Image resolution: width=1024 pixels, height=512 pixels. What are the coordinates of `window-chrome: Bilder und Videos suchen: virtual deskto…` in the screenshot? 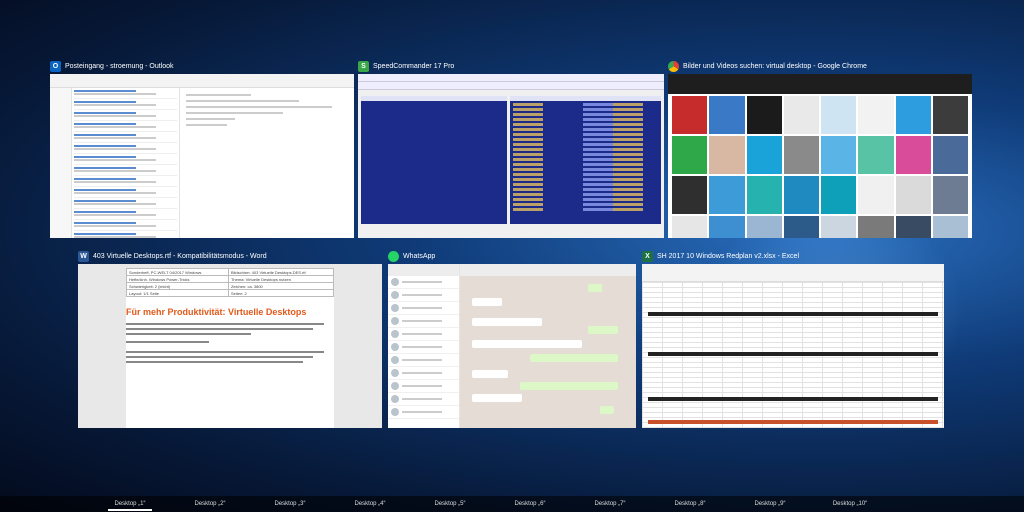 It's located at (820, 148).